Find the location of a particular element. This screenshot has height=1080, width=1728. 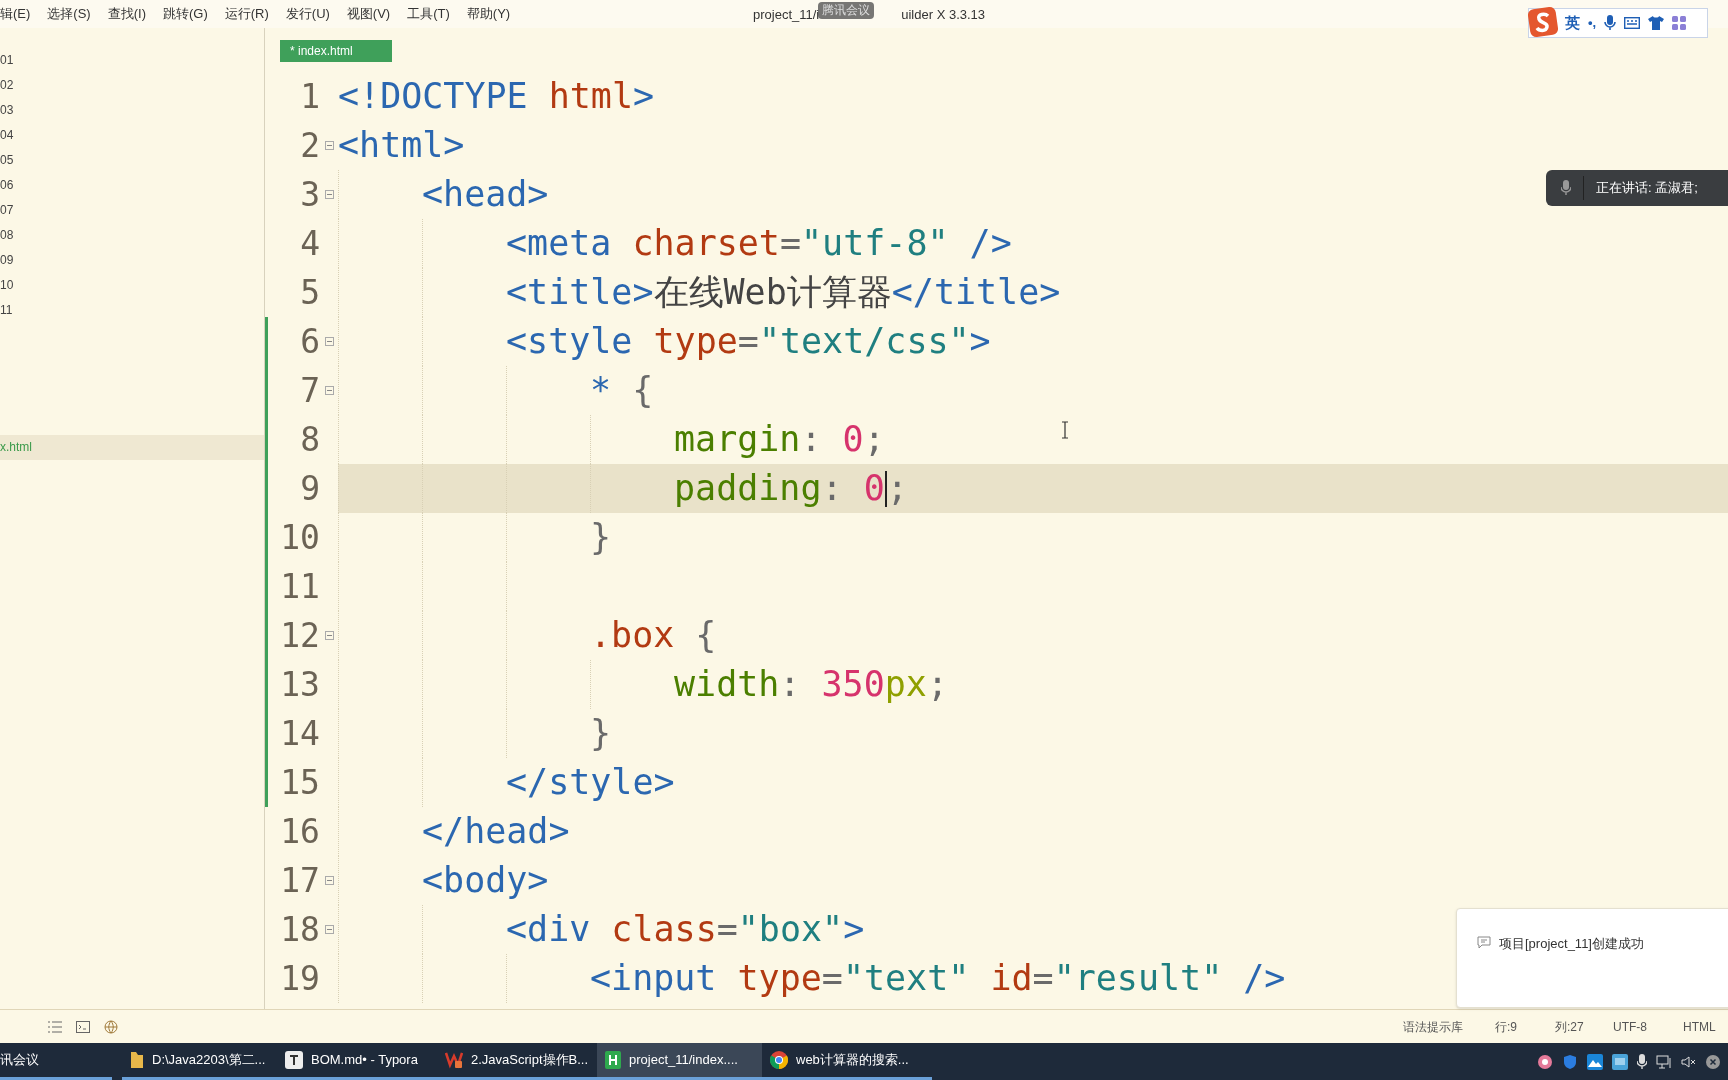

code-line: margin: 0; is located at coordinates (779, 440).